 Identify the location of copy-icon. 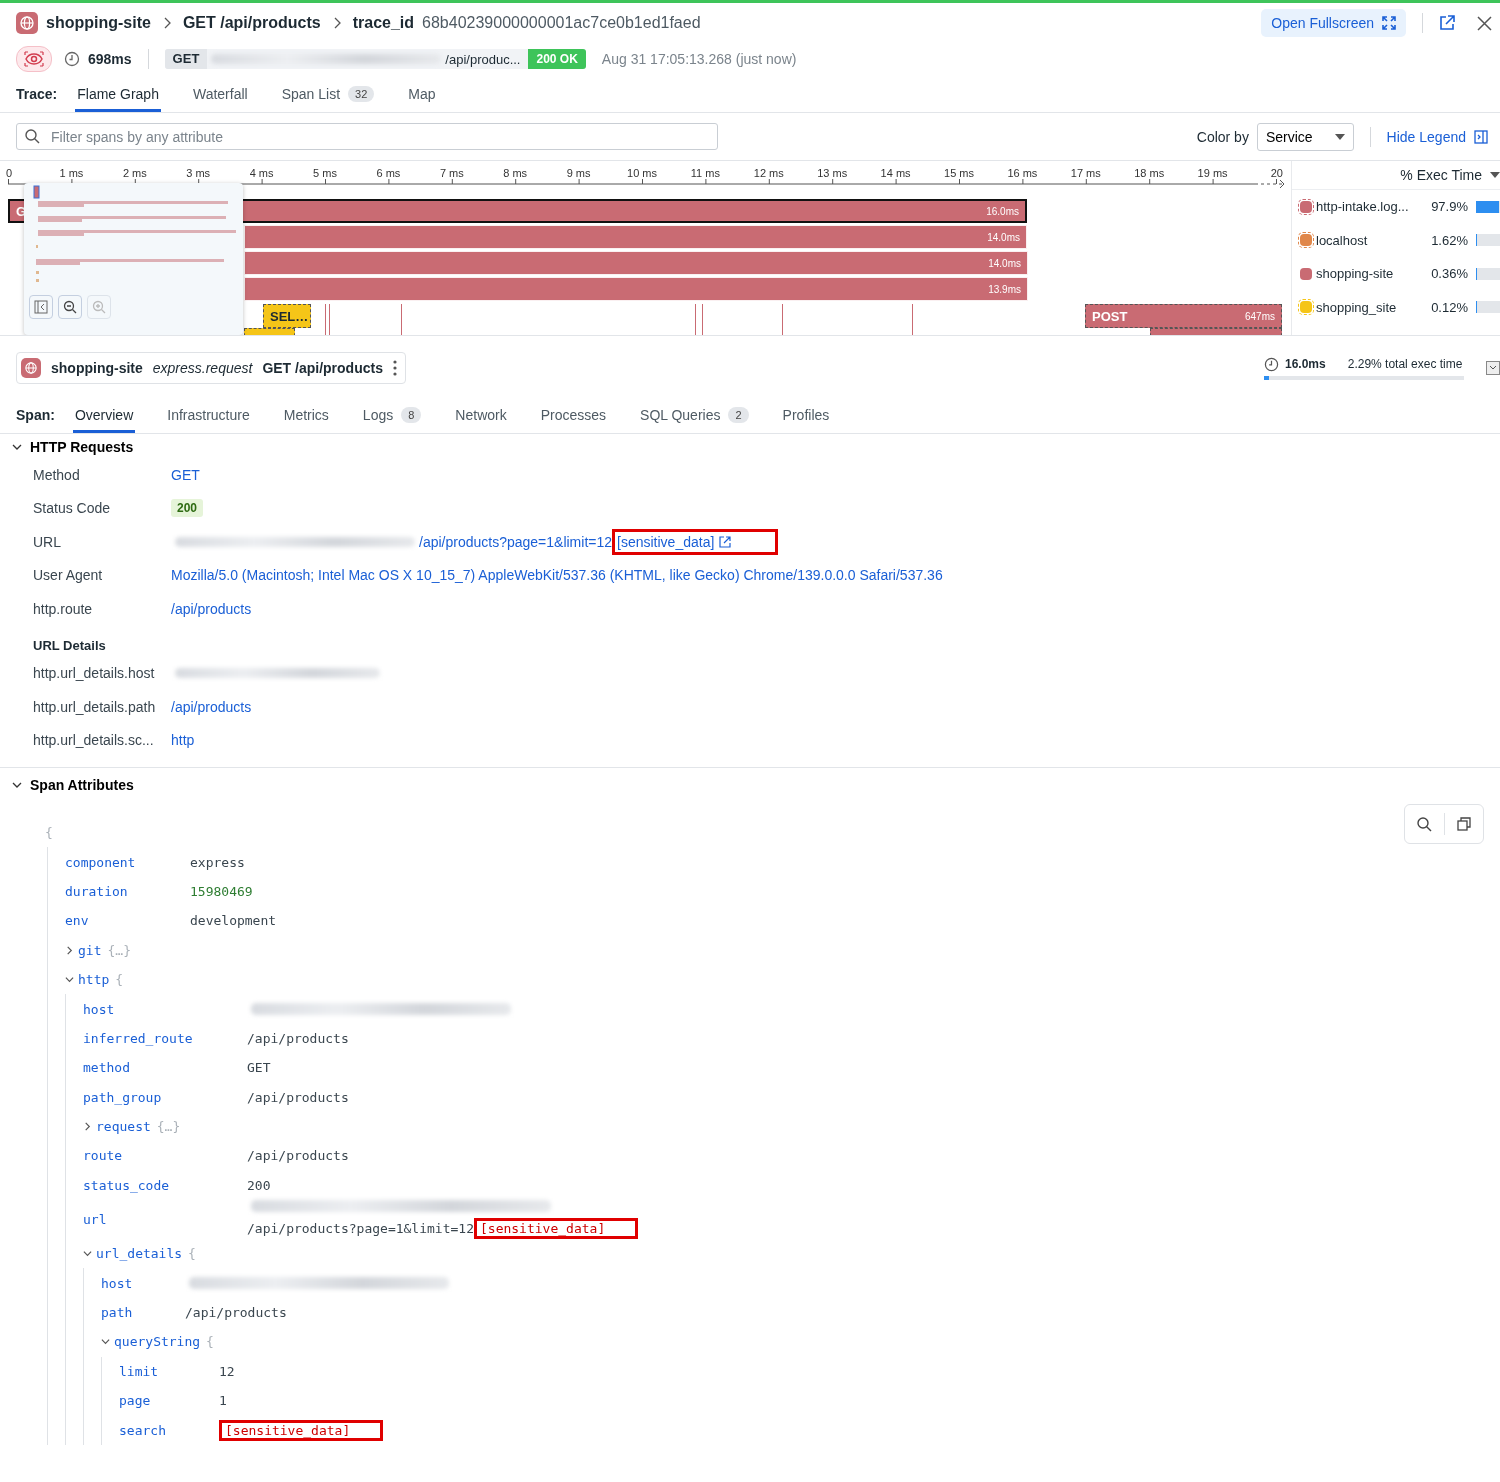
(1464, 824).